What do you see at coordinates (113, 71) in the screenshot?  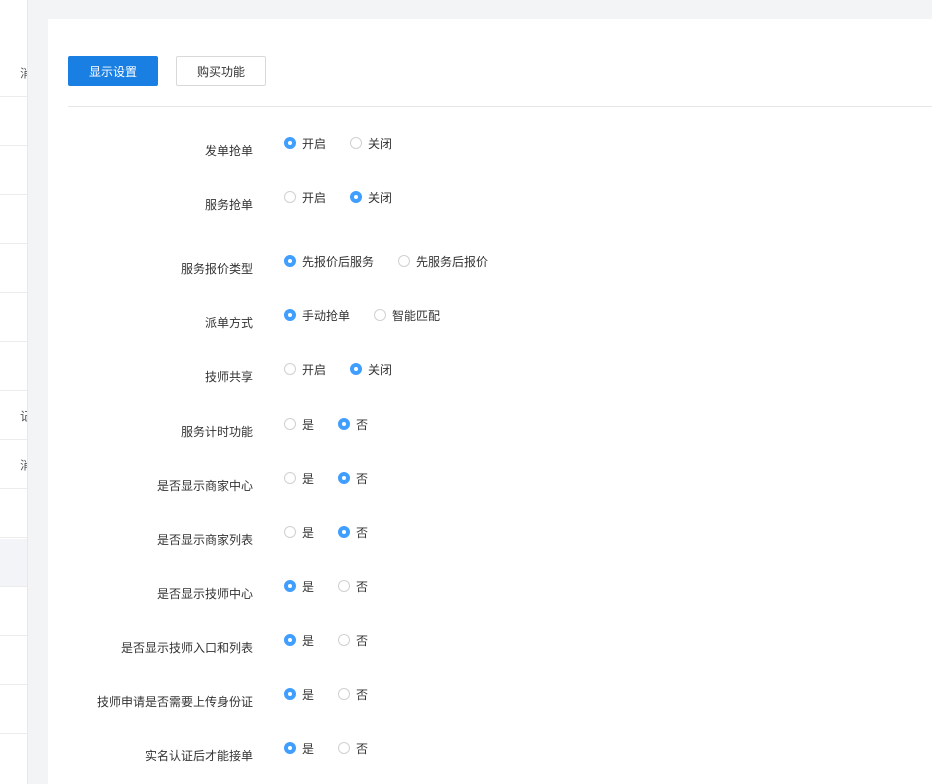 I see `tab-display-settings: 显示设置` at bounding box center [113, 71].